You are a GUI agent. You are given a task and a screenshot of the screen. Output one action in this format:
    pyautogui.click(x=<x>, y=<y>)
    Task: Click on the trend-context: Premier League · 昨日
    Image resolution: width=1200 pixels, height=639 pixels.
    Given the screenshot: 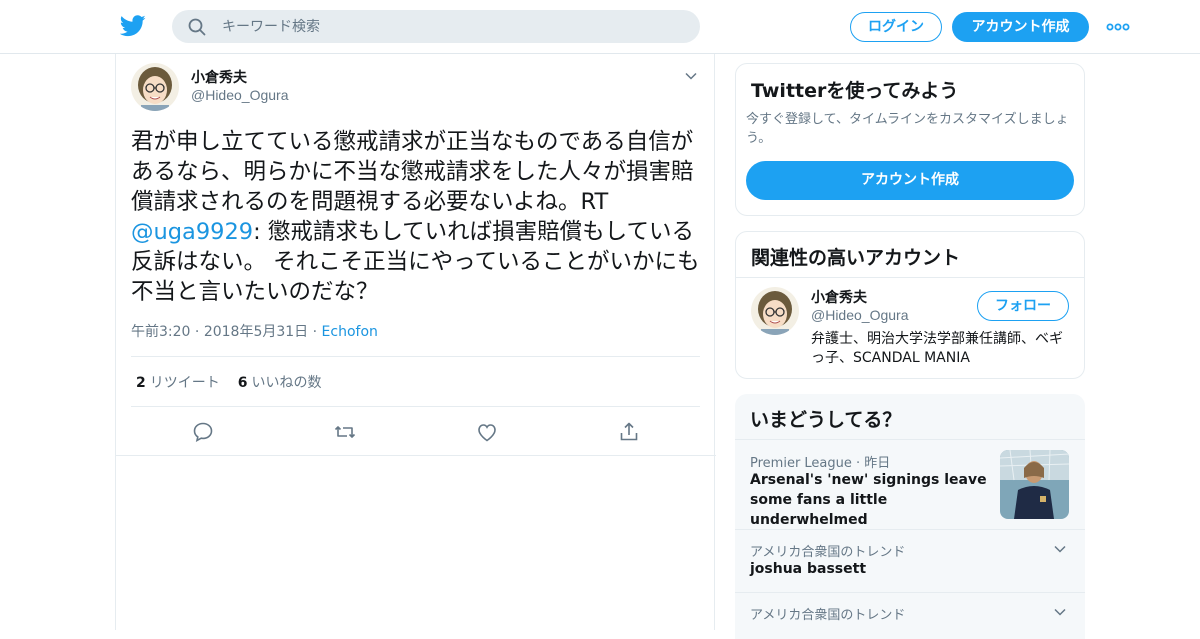 What is the action you would take?
    pyautogui.click(x=820, y=463)
    